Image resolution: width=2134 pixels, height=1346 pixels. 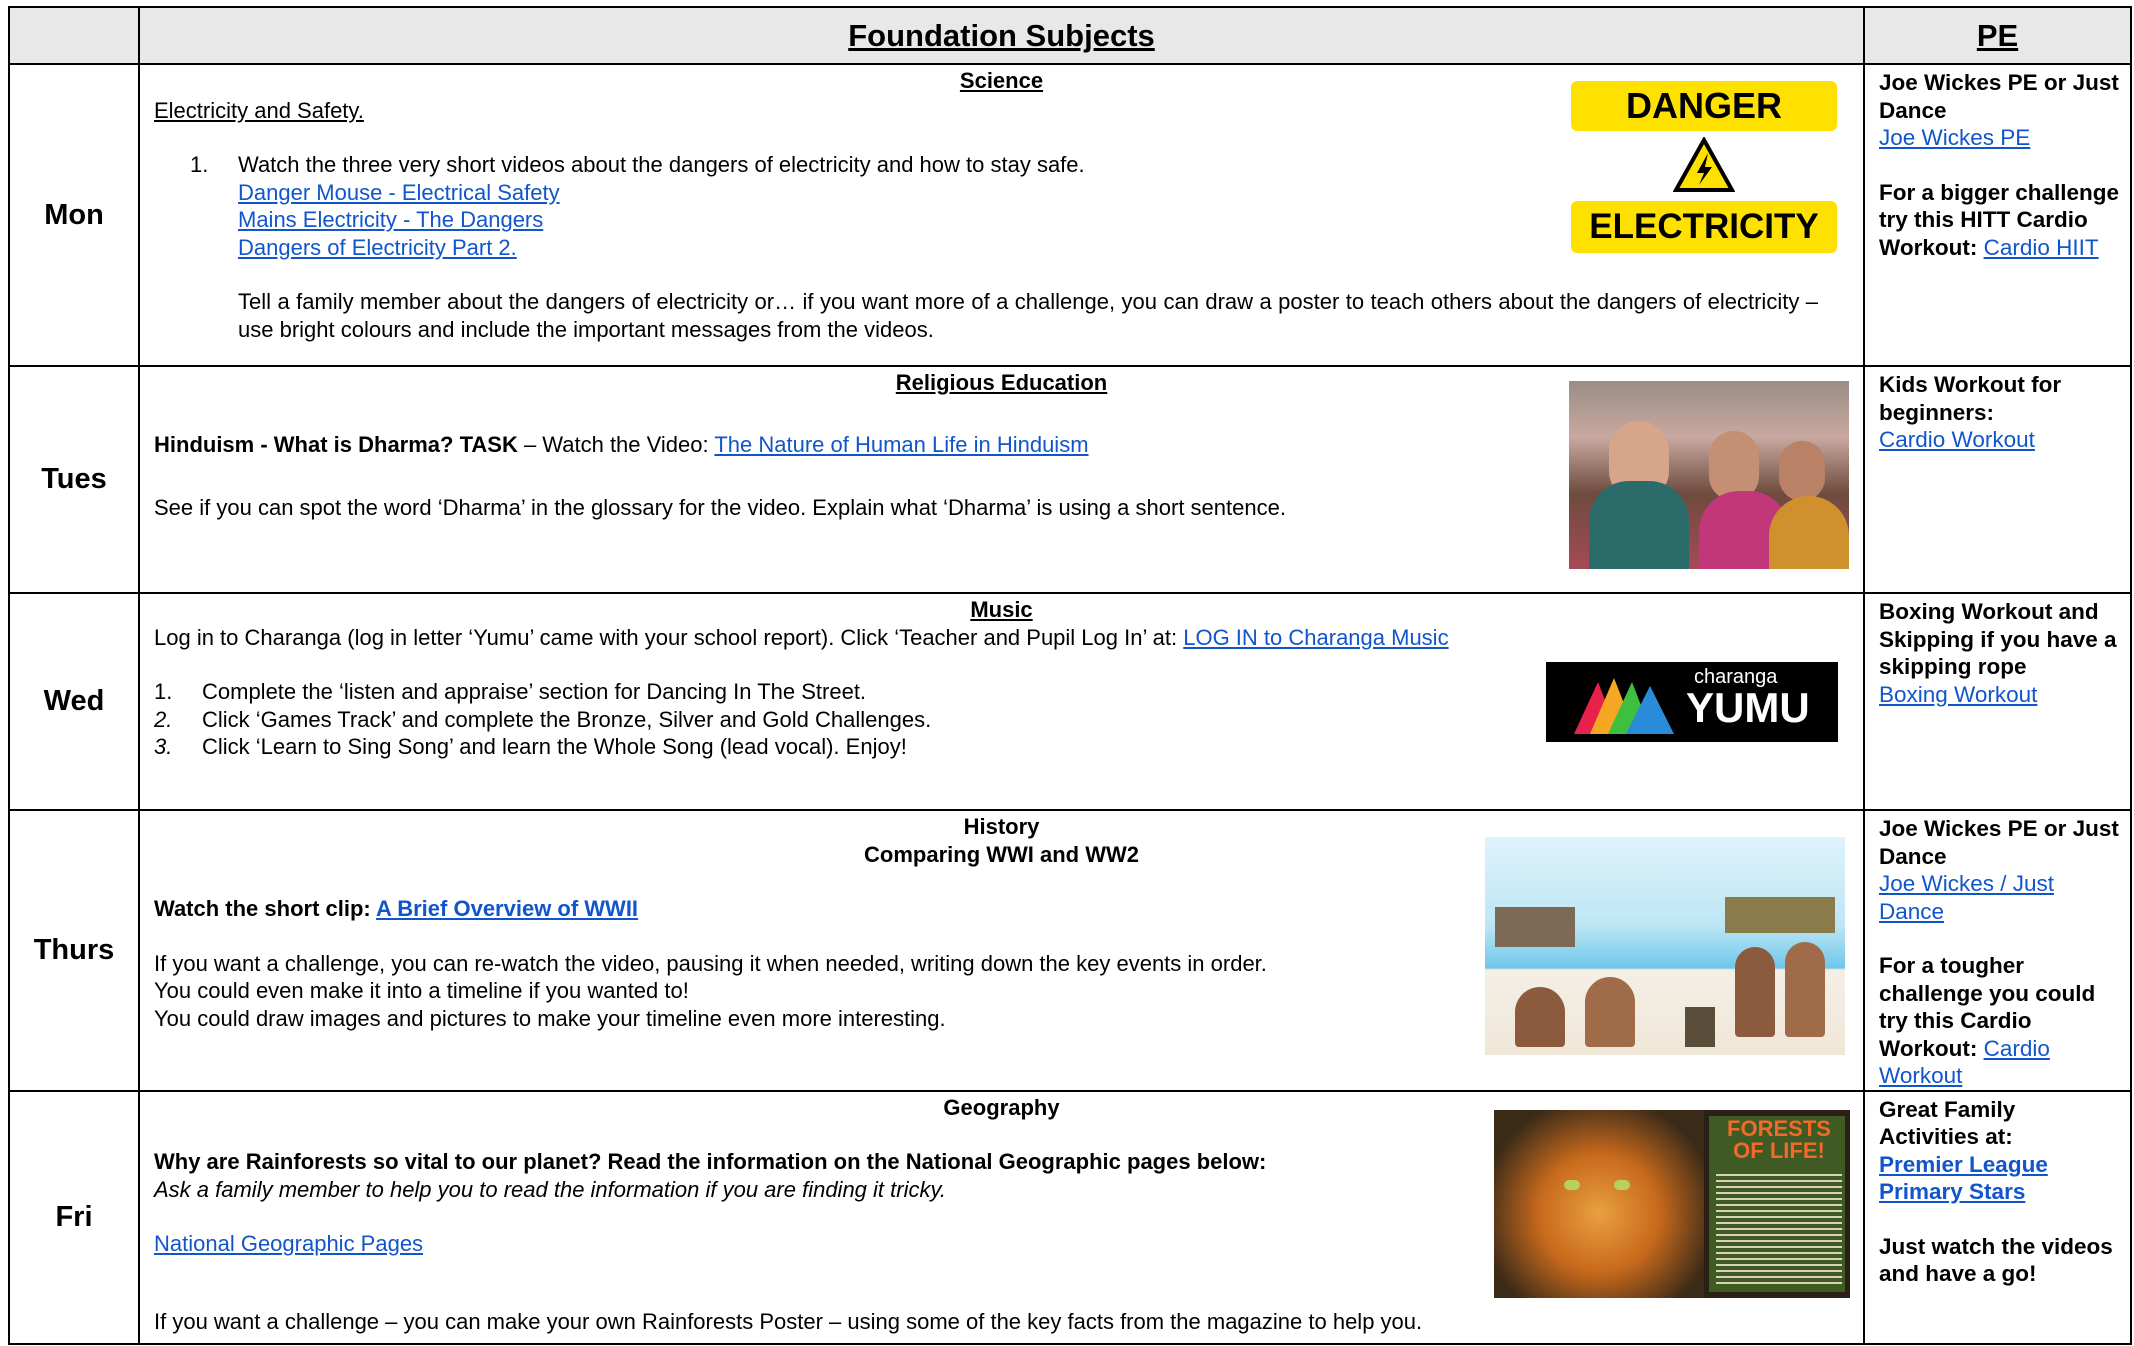 What do you see at coordinates (1970, 398) in the screenshot?
I see `pe-tue-title: Kids Workout for beginners:` at bounding box center [1970, 398].